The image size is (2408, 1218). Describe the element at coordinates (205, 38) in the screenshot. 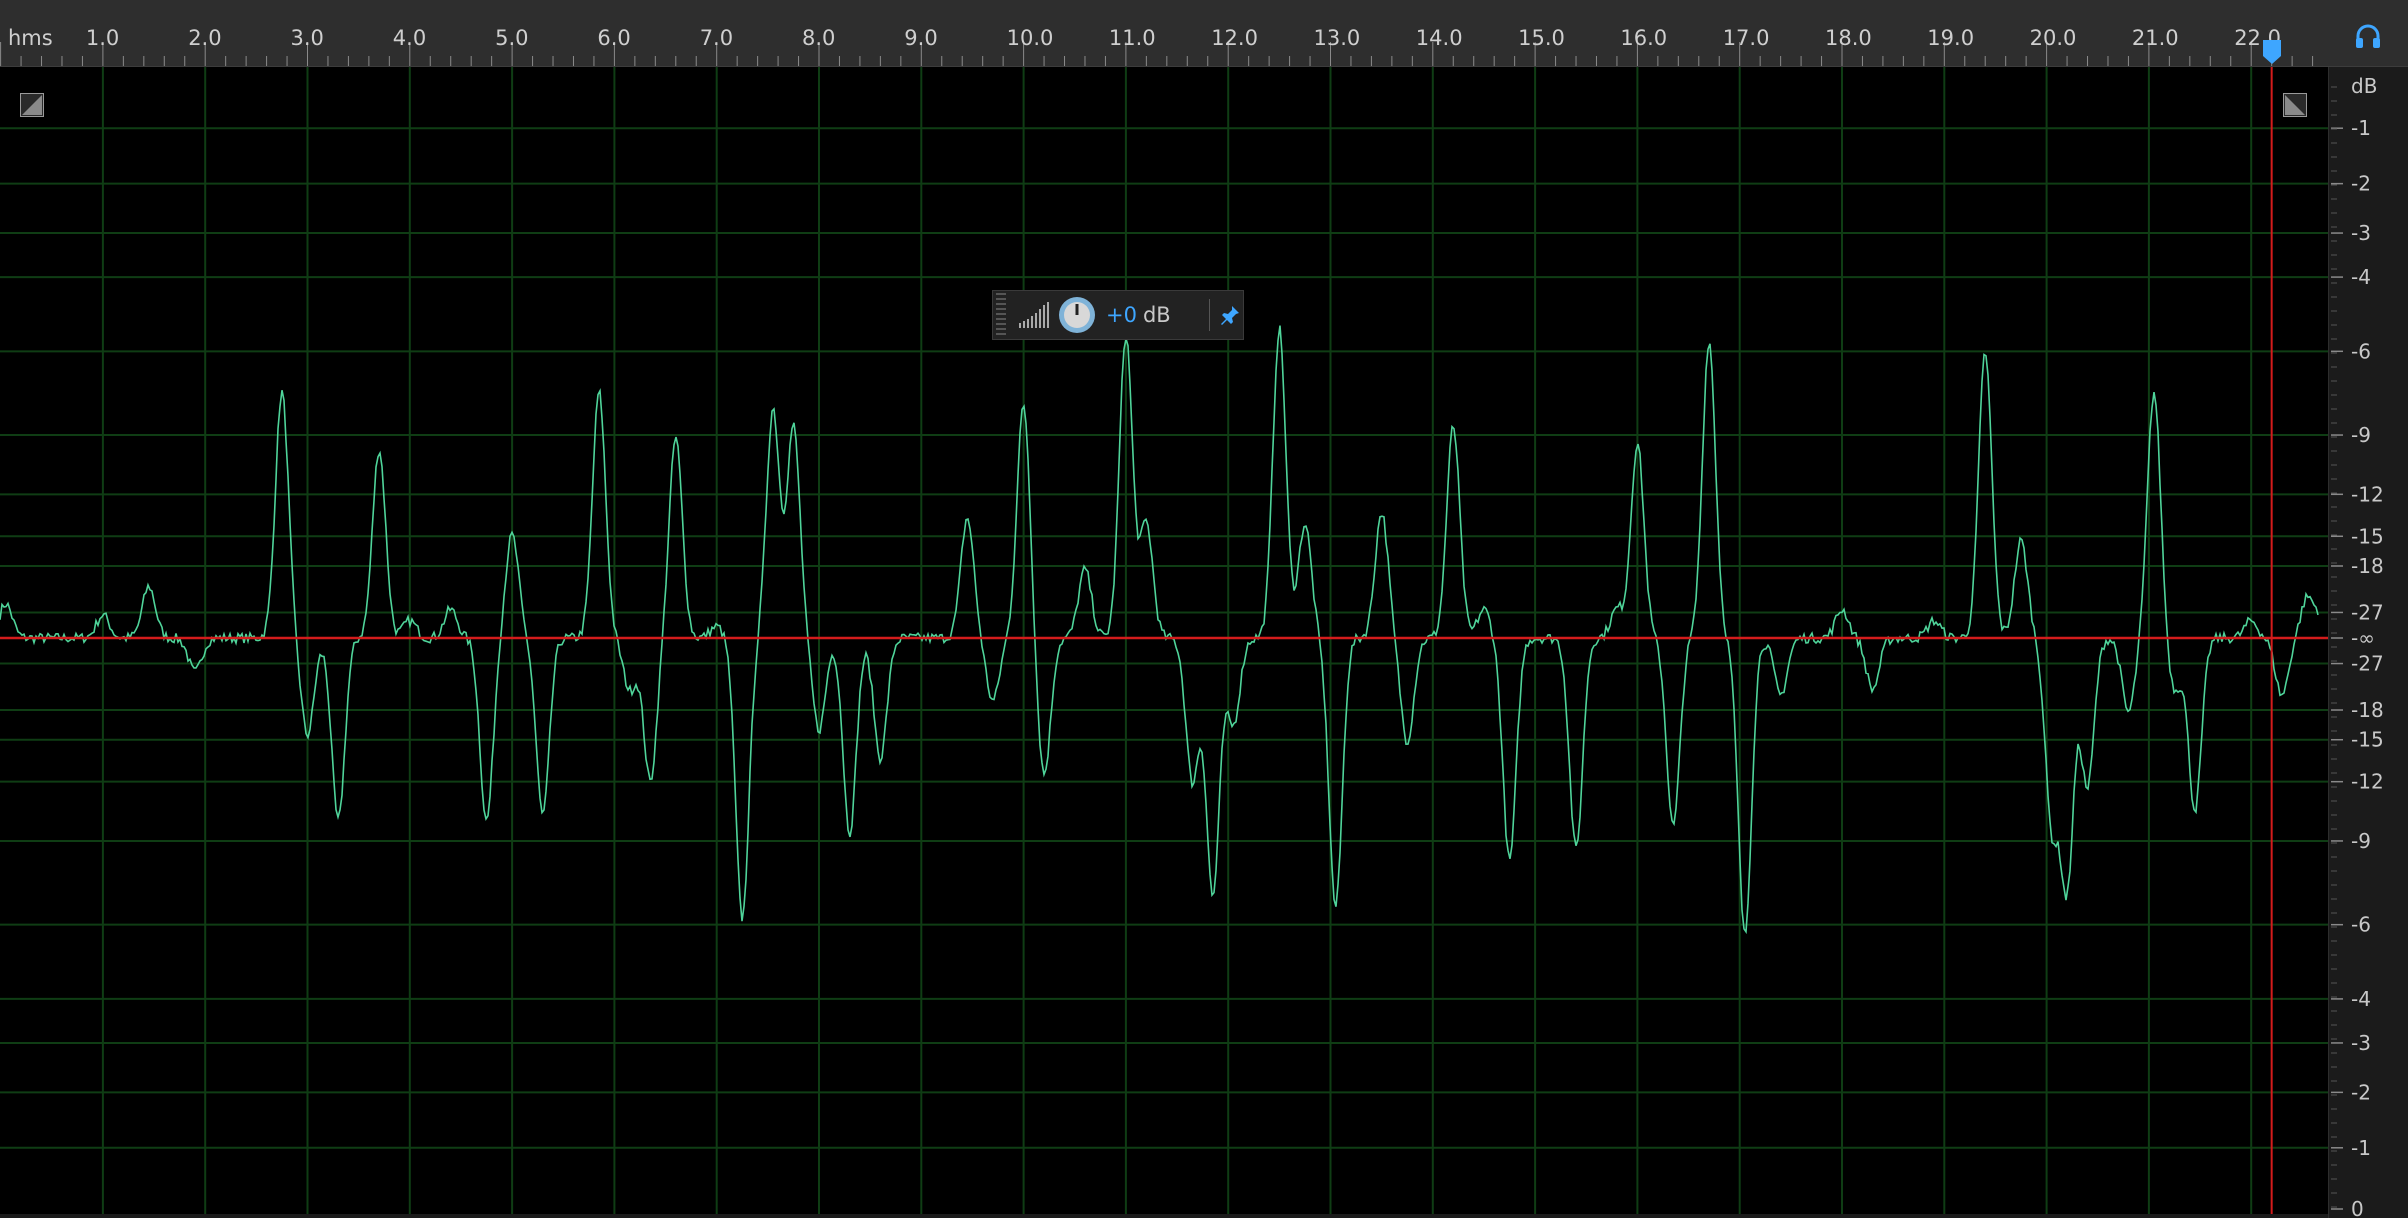

I see `ruler-time-label: 2.0` at that location.